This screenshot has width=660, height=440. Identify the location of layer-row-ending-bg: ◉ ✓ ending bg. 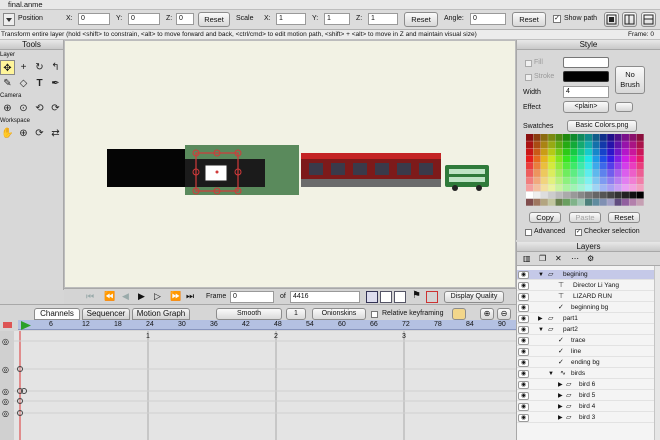
(588, 363).